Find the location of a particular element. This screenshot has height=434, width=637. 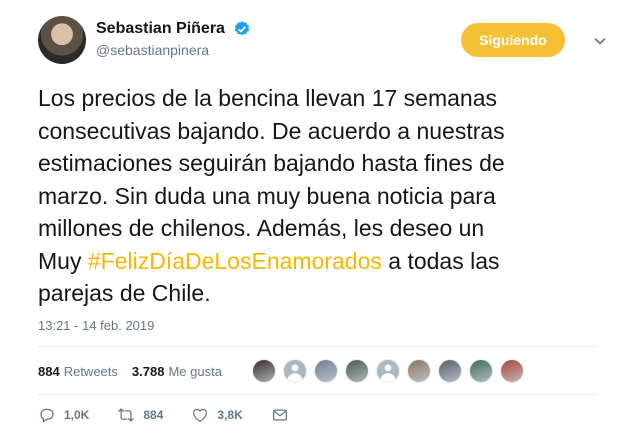

direct-message-button is located at coordinates (284, 415).